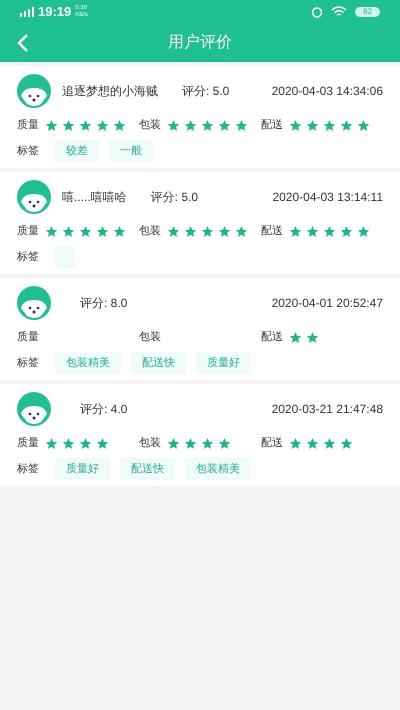 Image resolution: width=400 pixels, height=710 pixels. What do you see at coordinates (77, 151) in the screenshot?
I see `tag-chip: 较差` at bounding box center [77, 151].